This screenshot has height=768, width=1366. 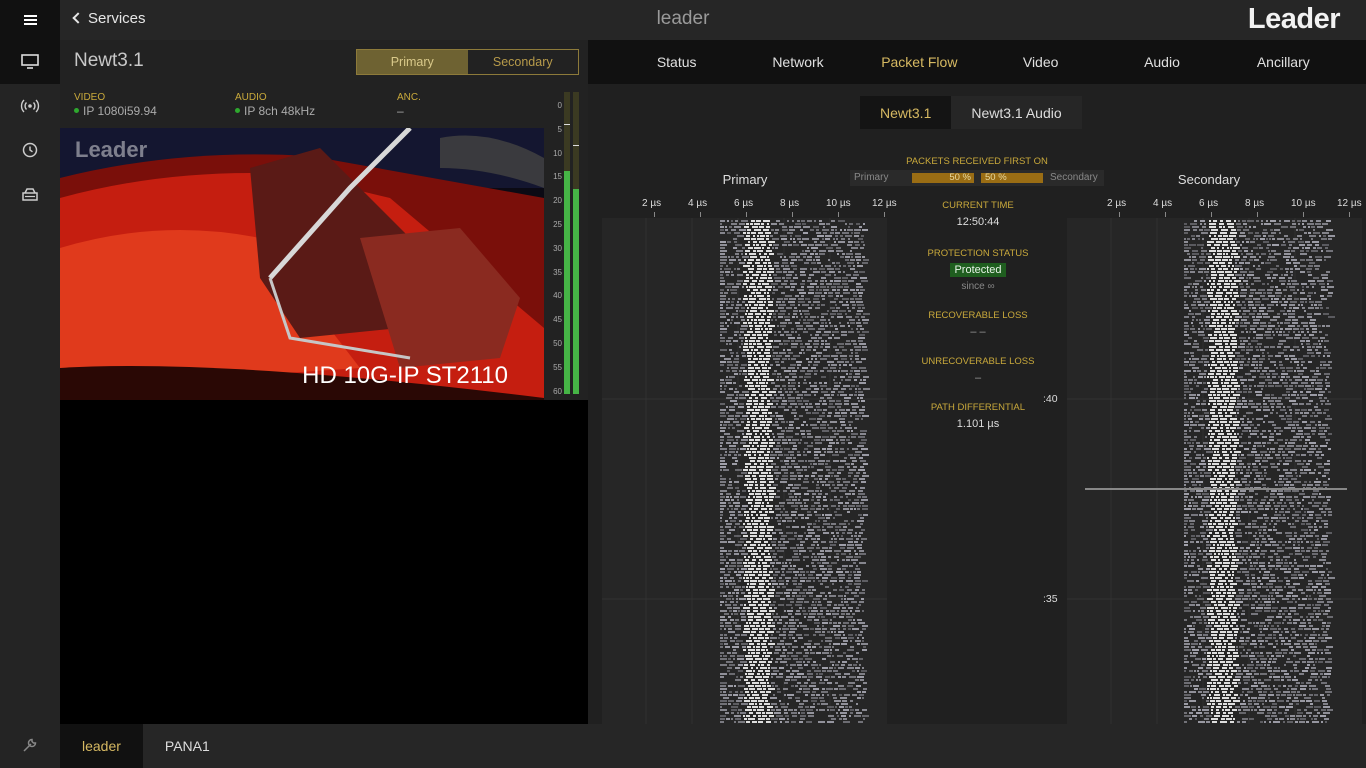 I want to click on back-to-services-button: Services, so click(x=109, y=18).